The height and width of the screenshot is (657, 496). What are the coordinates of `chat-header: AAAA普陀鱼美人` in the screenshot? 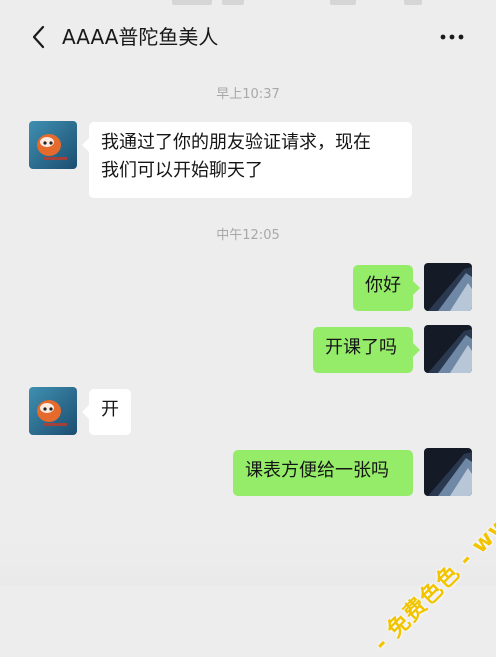 It's located at (248, 37).